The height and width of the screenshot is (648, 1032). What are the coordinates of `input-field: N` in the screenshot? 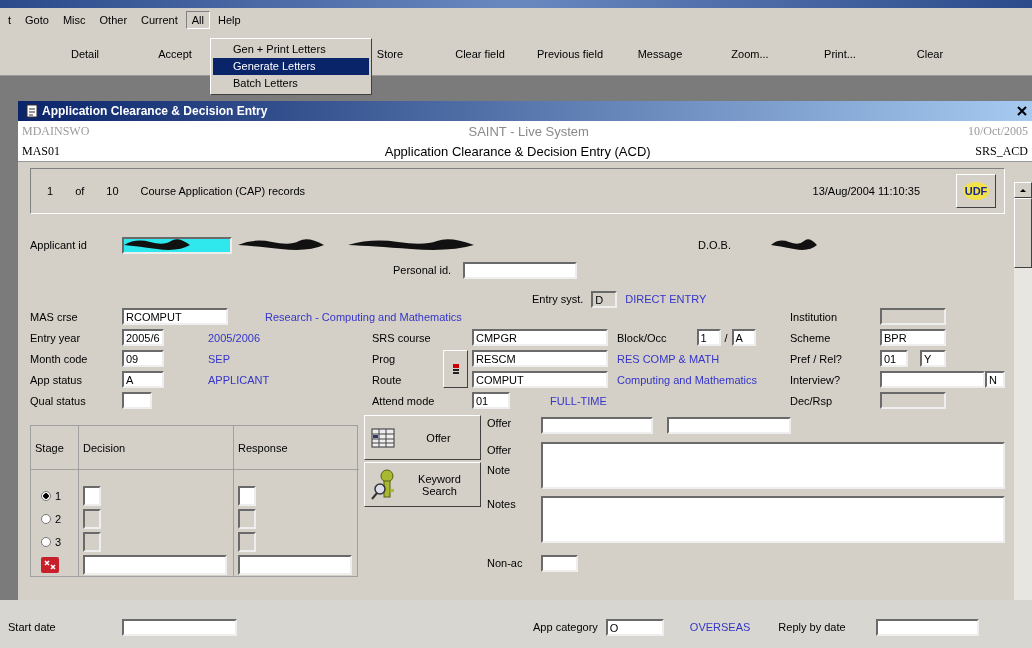 It's located at (995, 379).